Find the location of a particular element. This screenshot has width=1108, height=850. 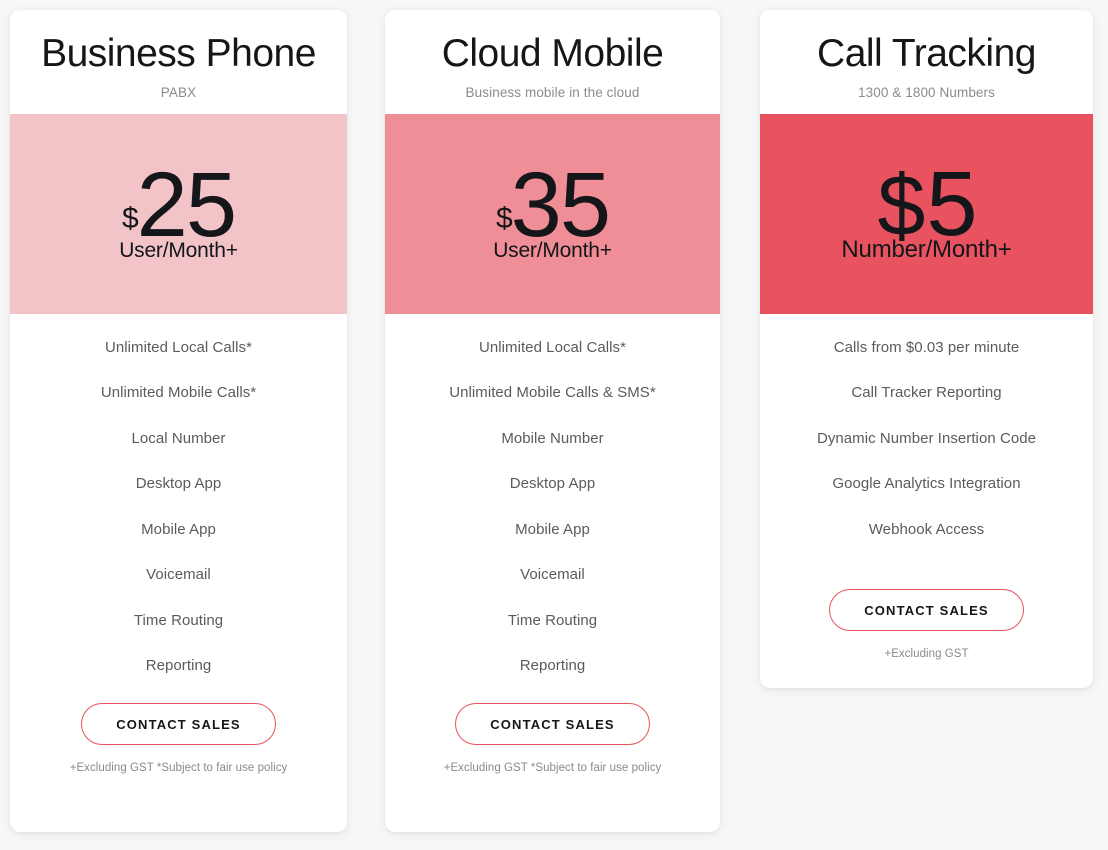

feature-item: Dynamic Number Insertion Code is located at coordinates (926, 438).